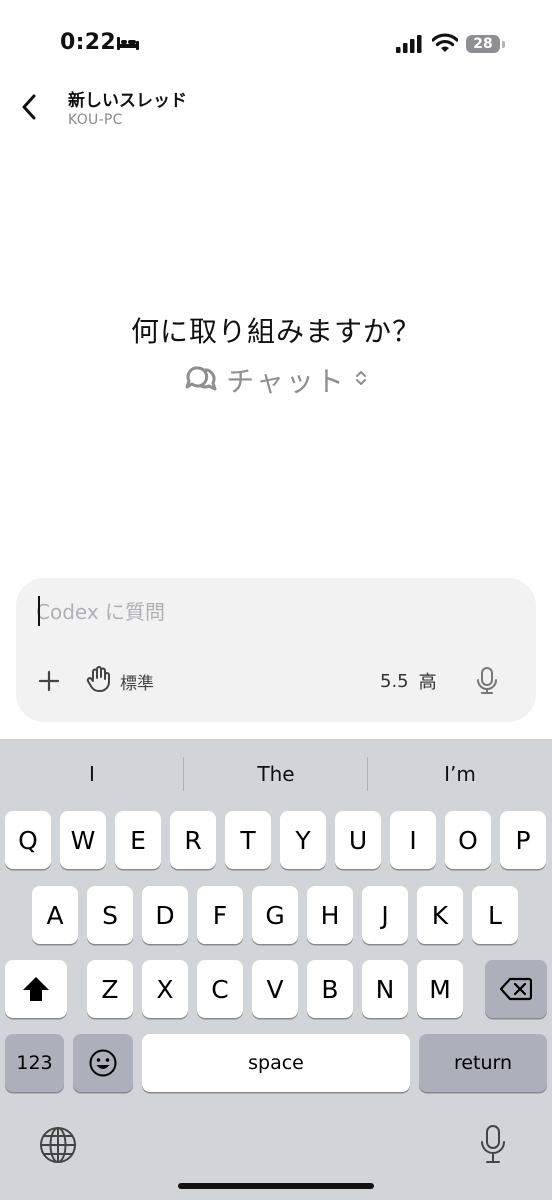 The width and height of the screenshot is (552, 1200). I want to click on key-z: Z, so click(110, 989).